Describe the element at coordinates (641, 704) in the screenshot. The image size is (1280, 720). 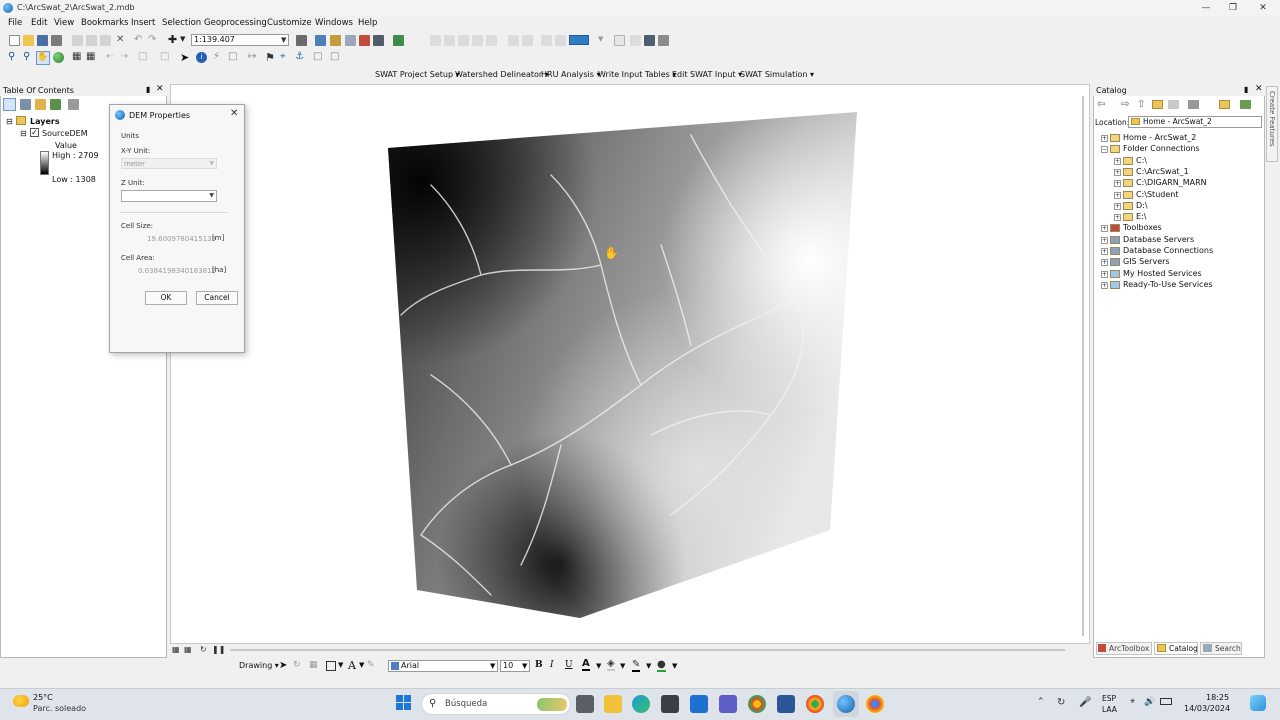
I see `edge-icon` at that location.